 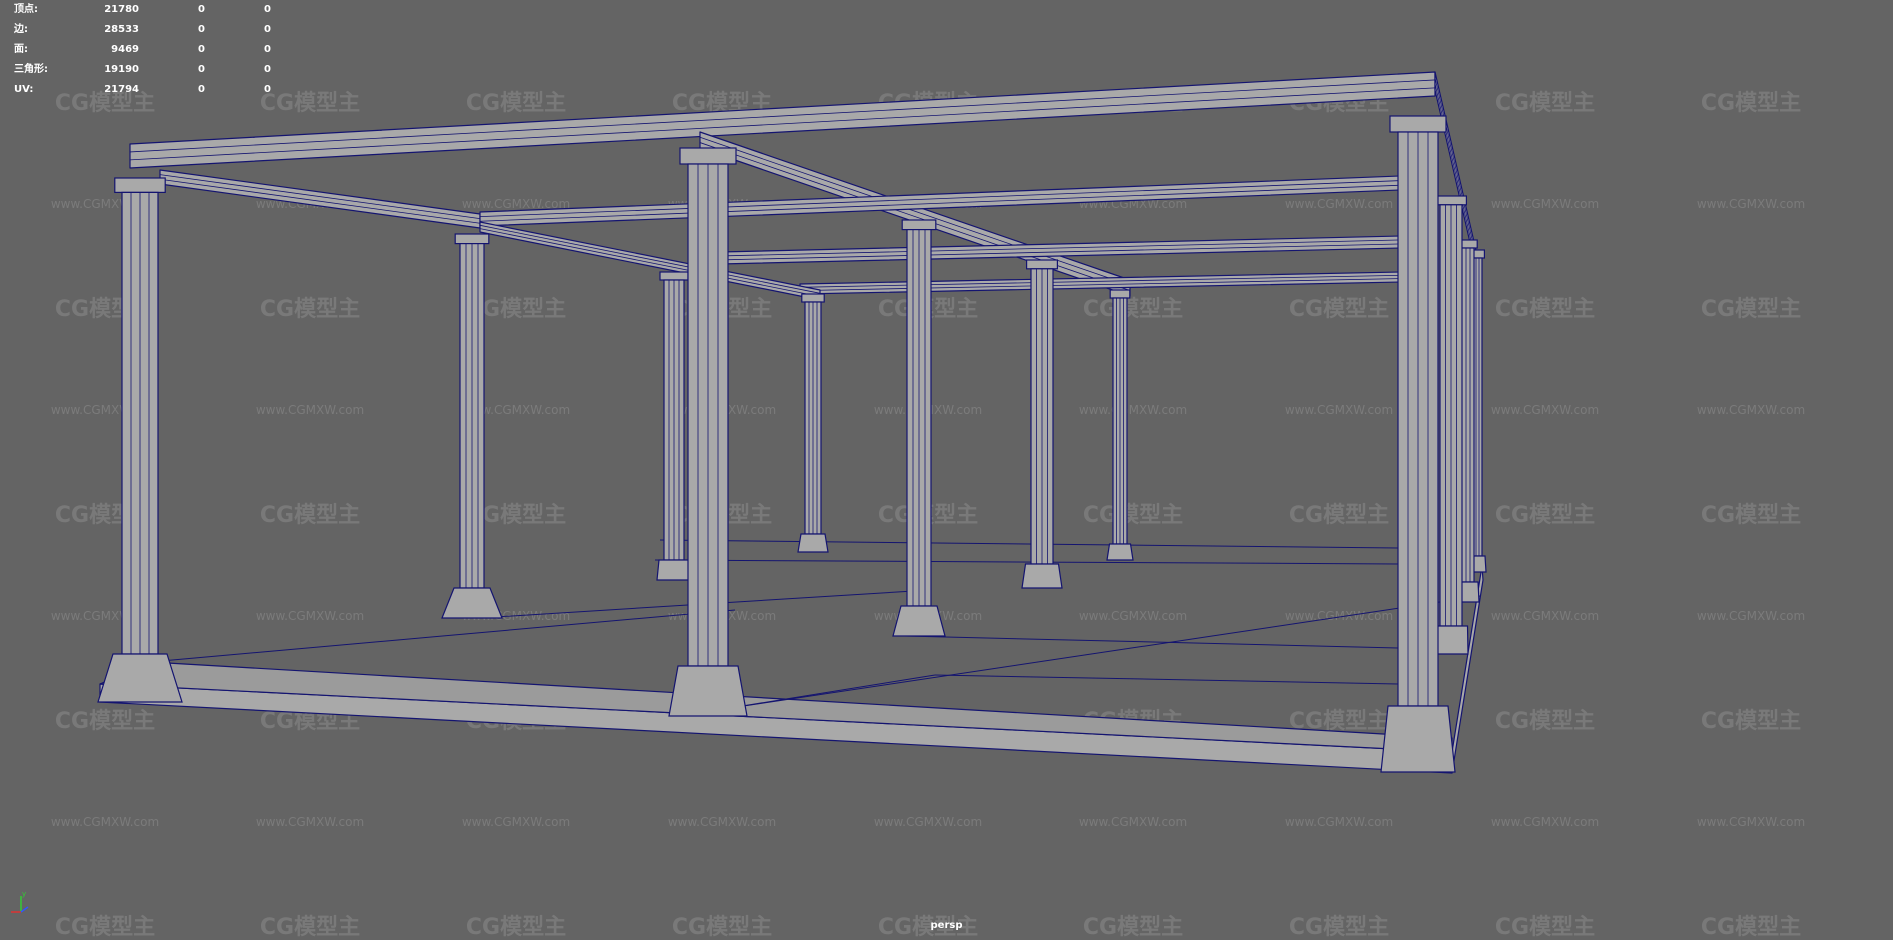 I want to click on hud-label: 顶点:, so click(x=26, y=9).